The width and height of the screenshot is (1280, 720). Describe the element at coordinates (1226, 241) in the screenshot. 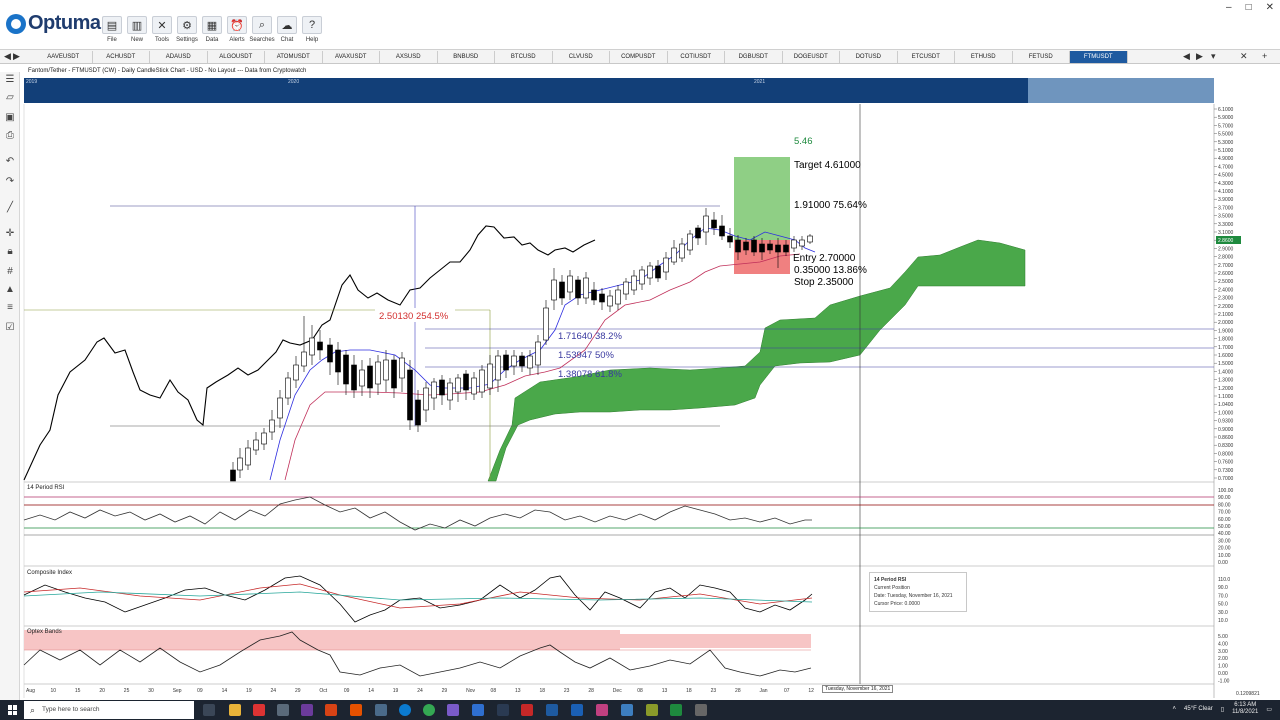

I see `current-price-label: 2.8600` at that location.